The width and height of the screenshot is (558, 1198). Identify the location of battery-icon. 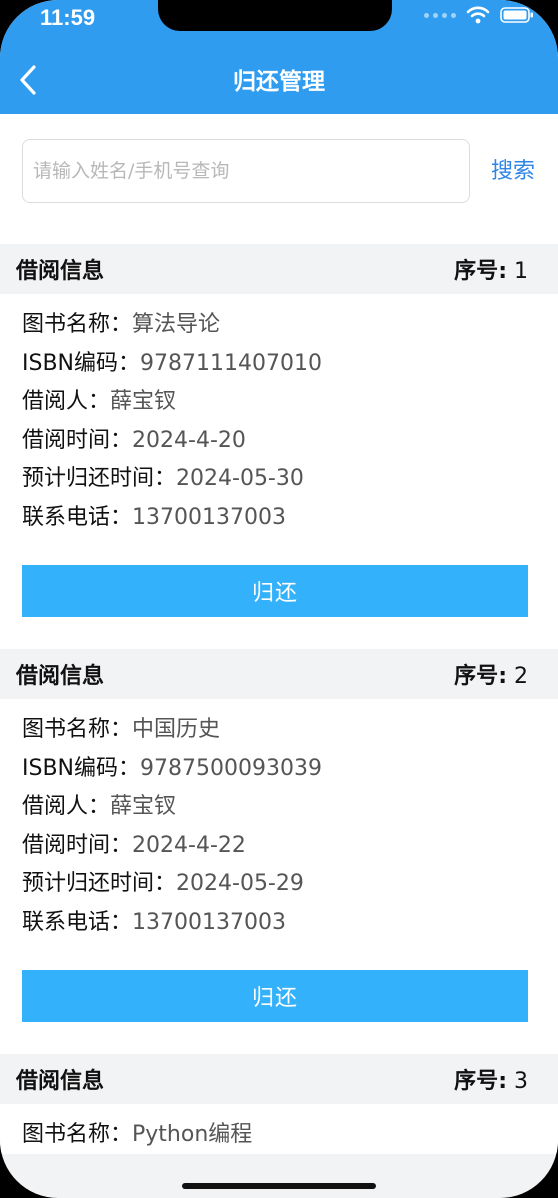
(516, 15).